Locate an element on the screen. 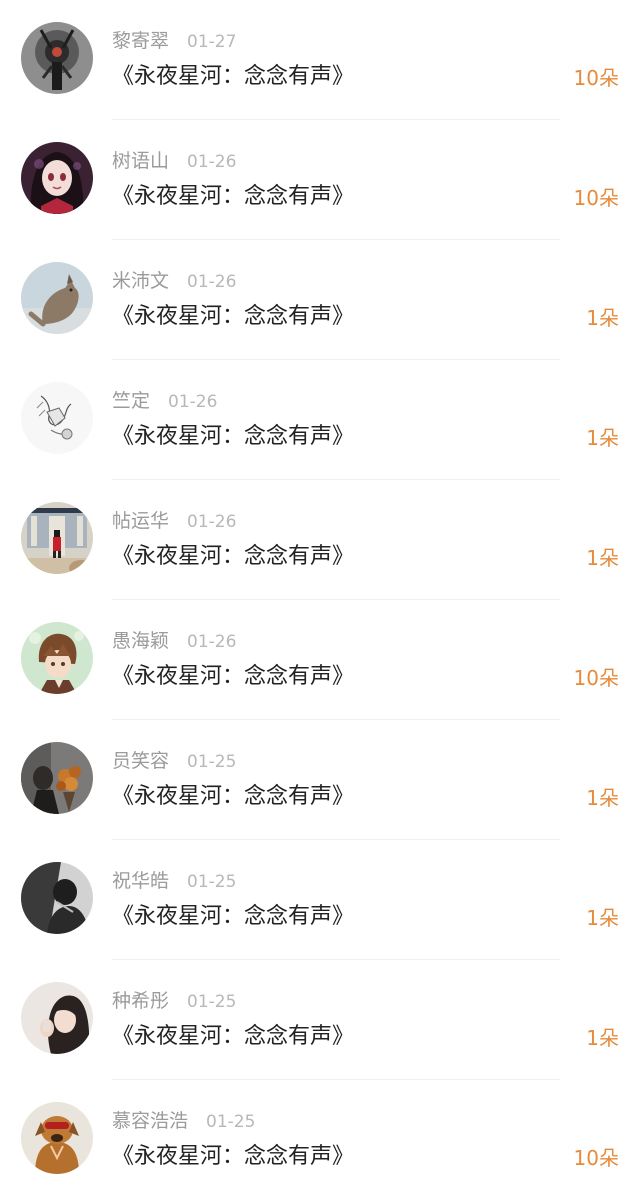 Image resolution: width=640 pixels, height=1200 pixels. record-meta: 帖运华 01-26 is located at coordinates (174, 521).